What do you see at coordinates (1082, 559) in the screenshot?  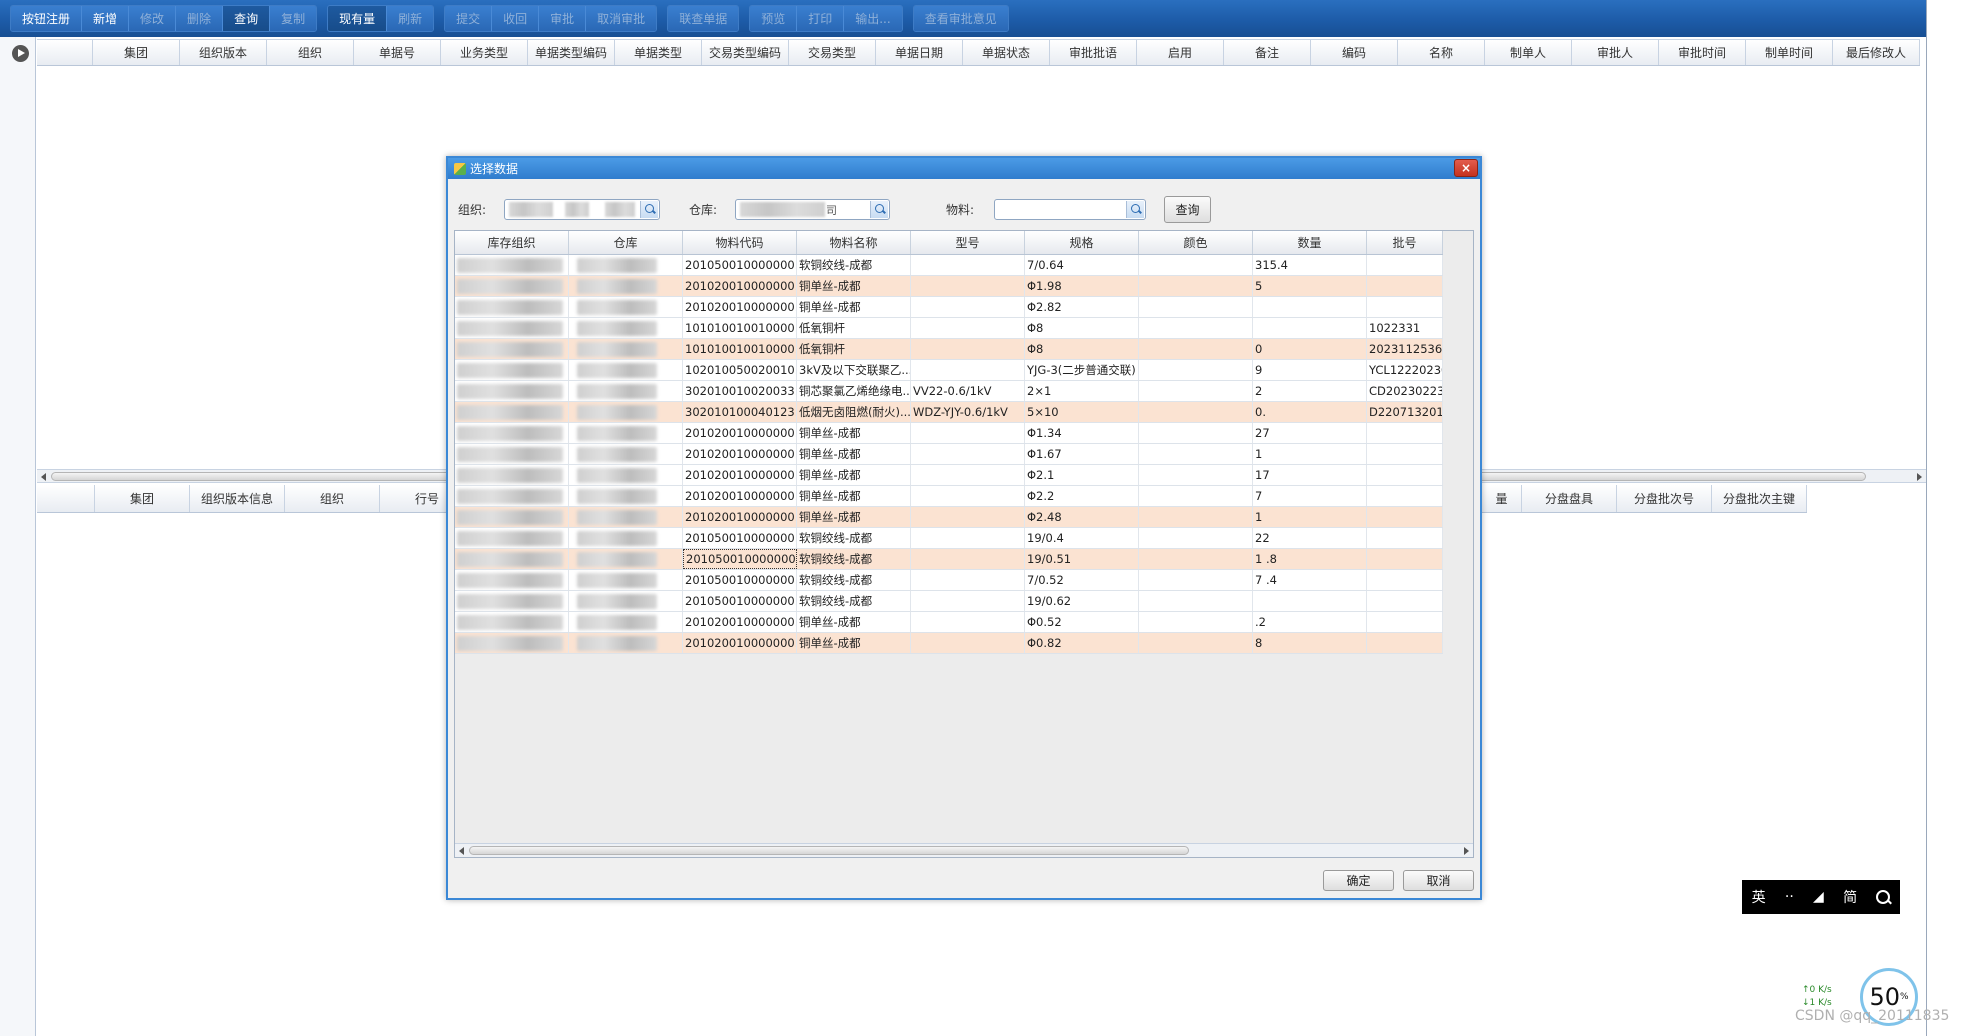 I see `cell-spec: 19/0.51` at bounding box center [1082, 559].